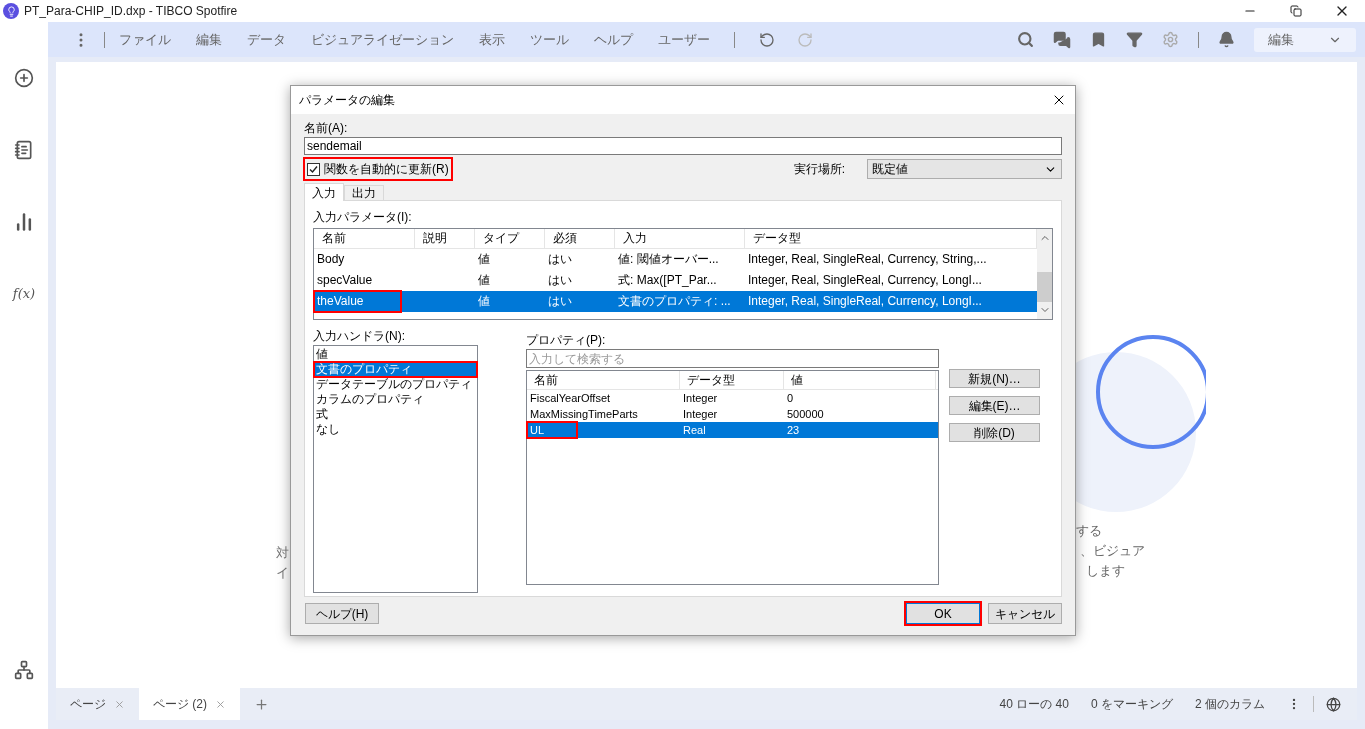 This screenshot has width=1365, height=729. I want to click on table-cell-text: MaxMissingTimeParts, so click(584, 414).